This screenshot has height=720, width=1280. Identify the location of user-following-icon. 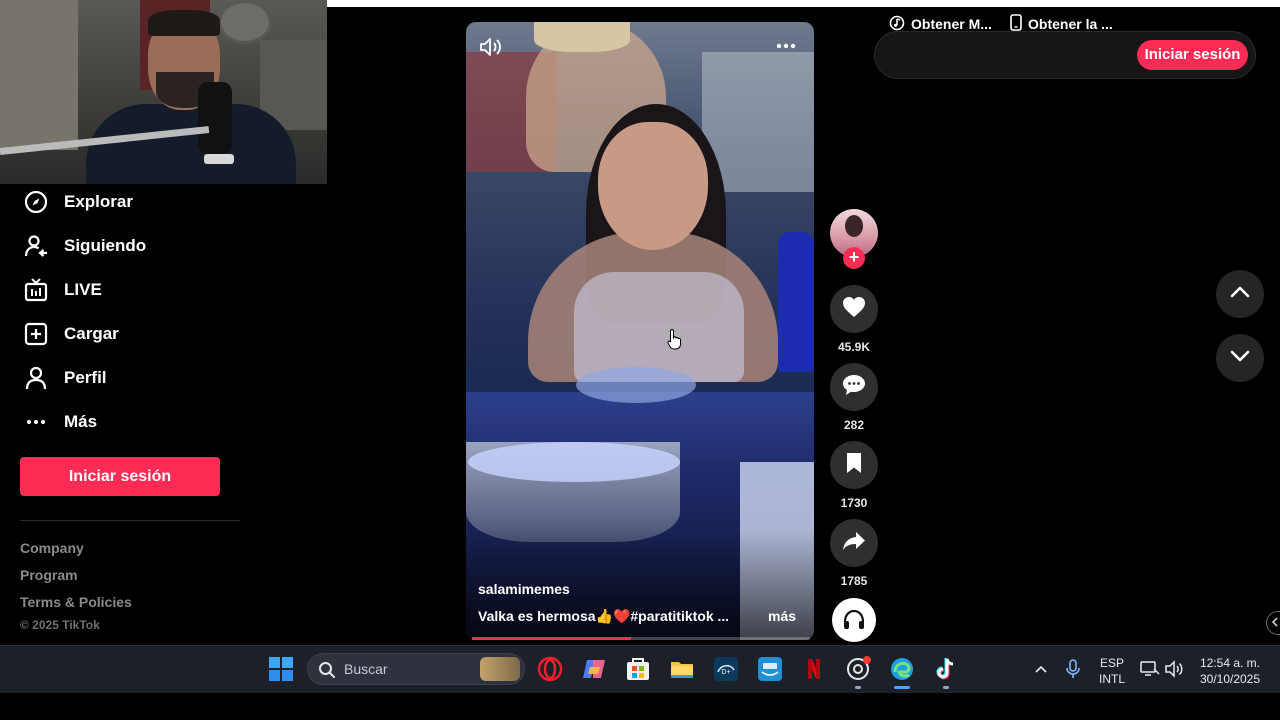
(36, 246).